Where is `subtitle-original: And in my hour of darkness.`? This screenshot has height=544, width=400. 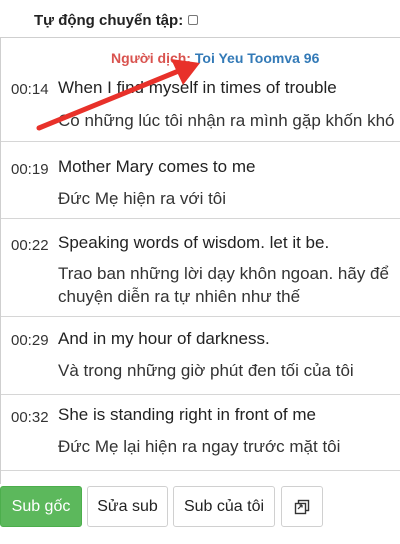
subtitle-original: And in my hour of darkness. is located at coordinates (164, 338).